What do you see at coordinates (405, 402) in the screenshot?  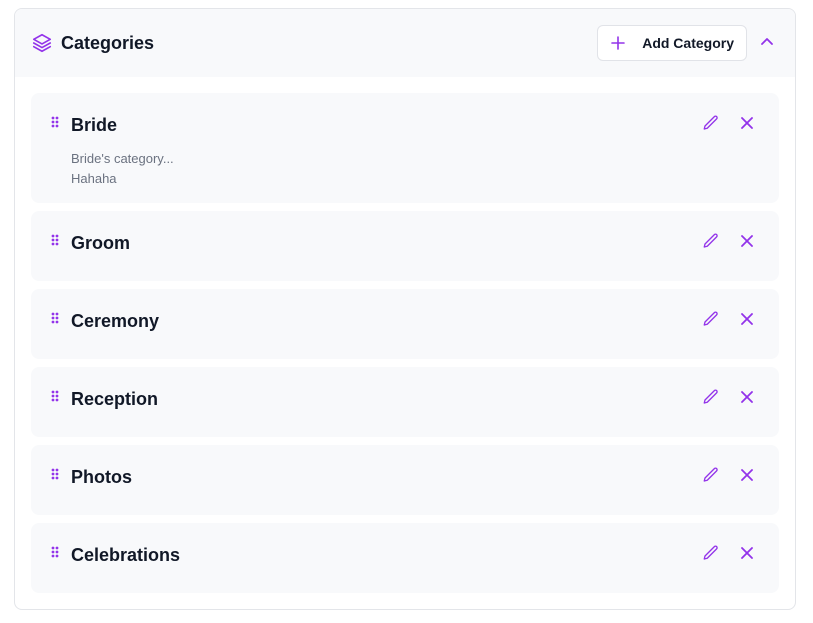 I see `category-item-reception: Reception` at bounding box center [405, 402].